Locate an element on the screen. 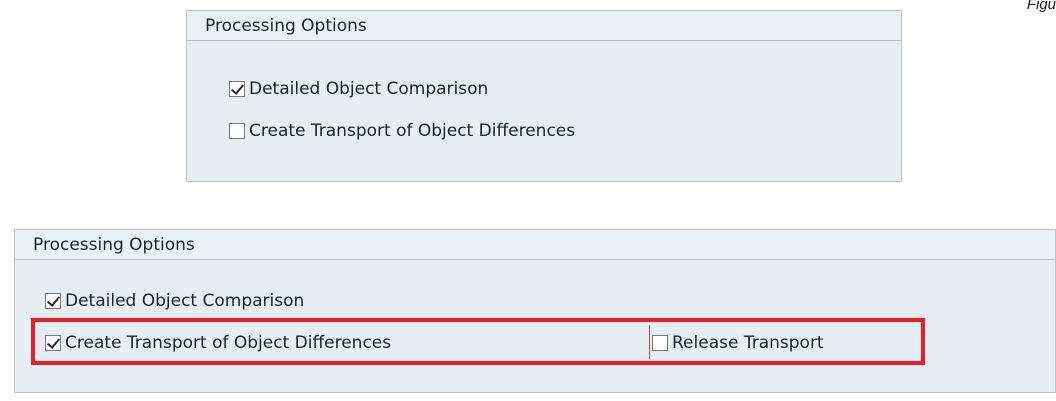 This screenshot has width=1056, height=401. highlight-box is located at coordinates (478, 341).